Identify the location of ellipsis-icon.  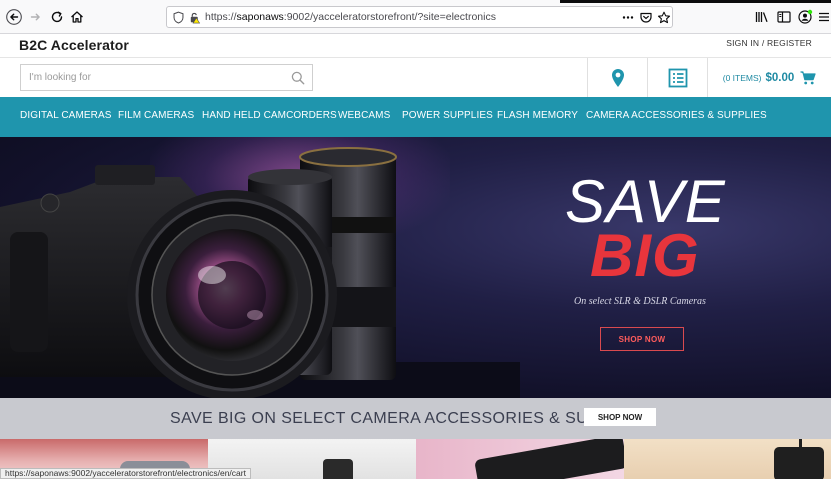
(628, 17).